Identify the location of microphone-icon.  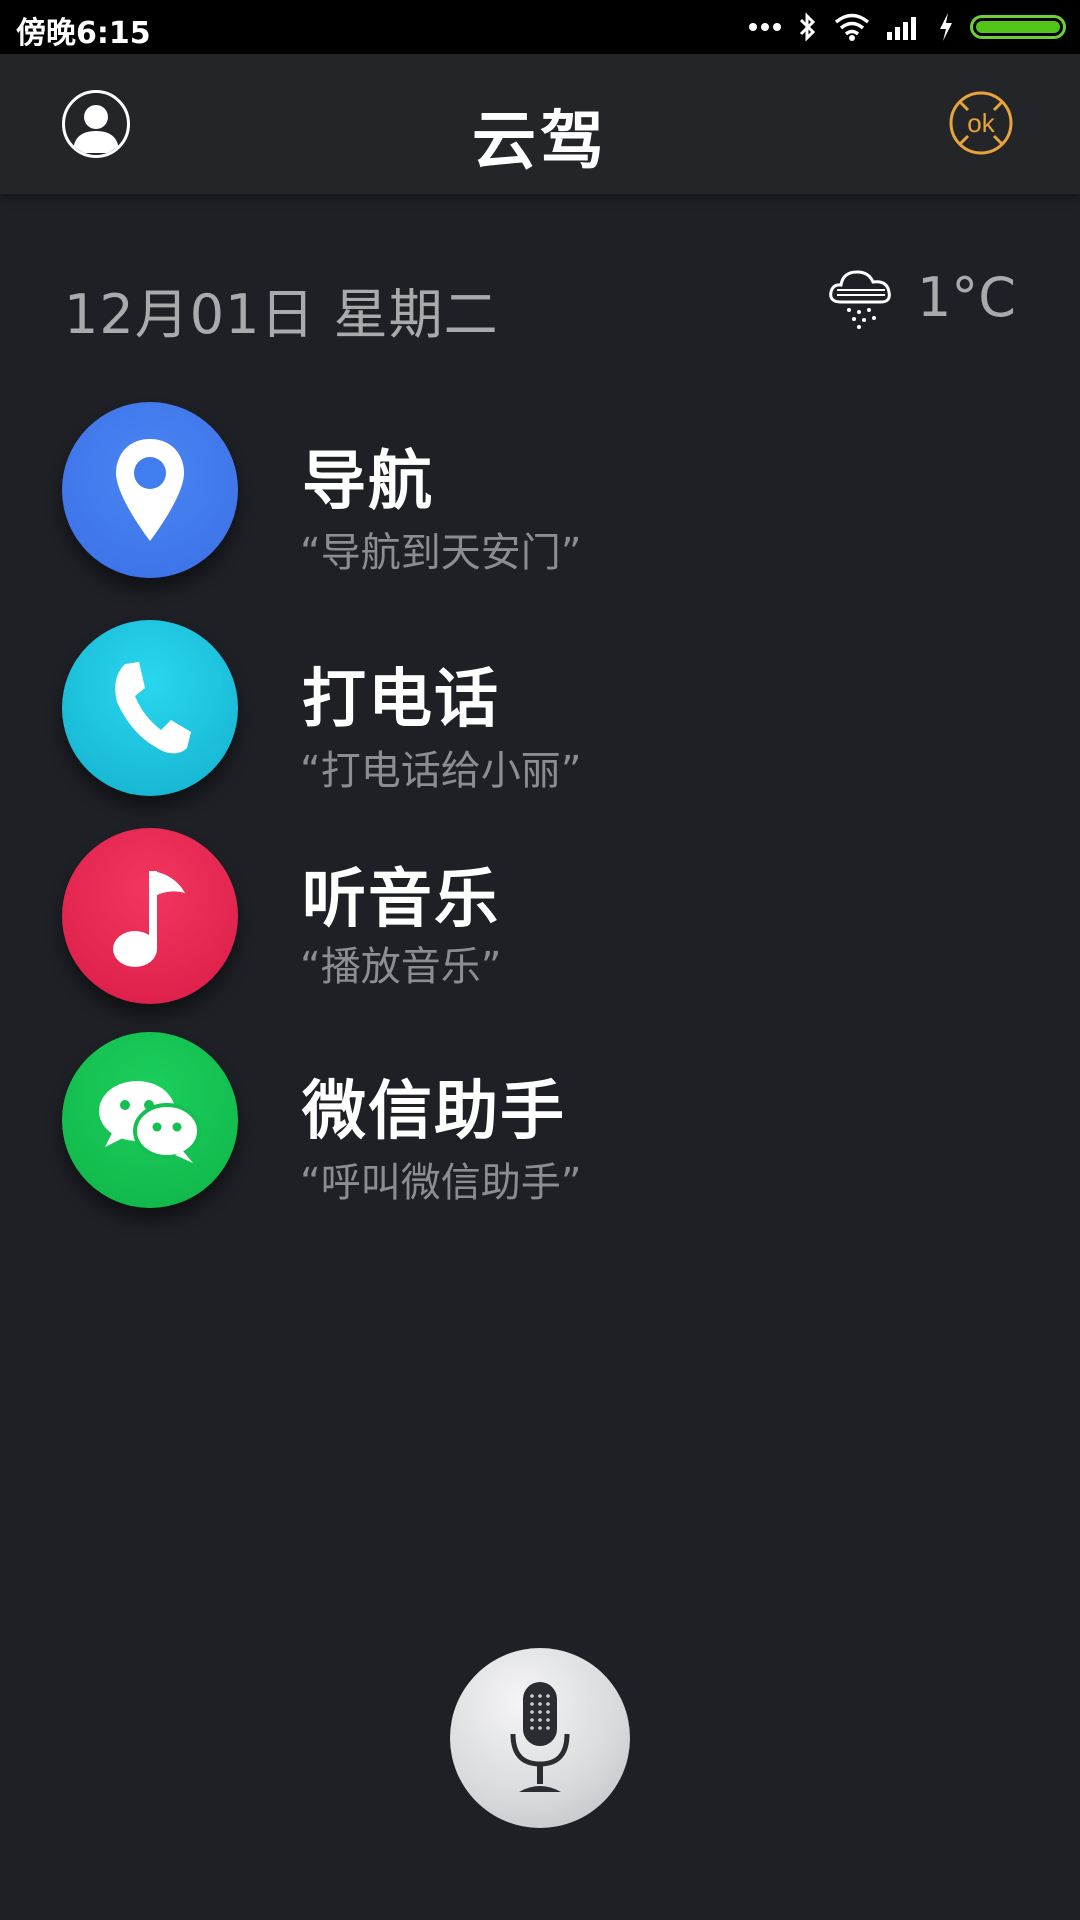
(540, 1737).